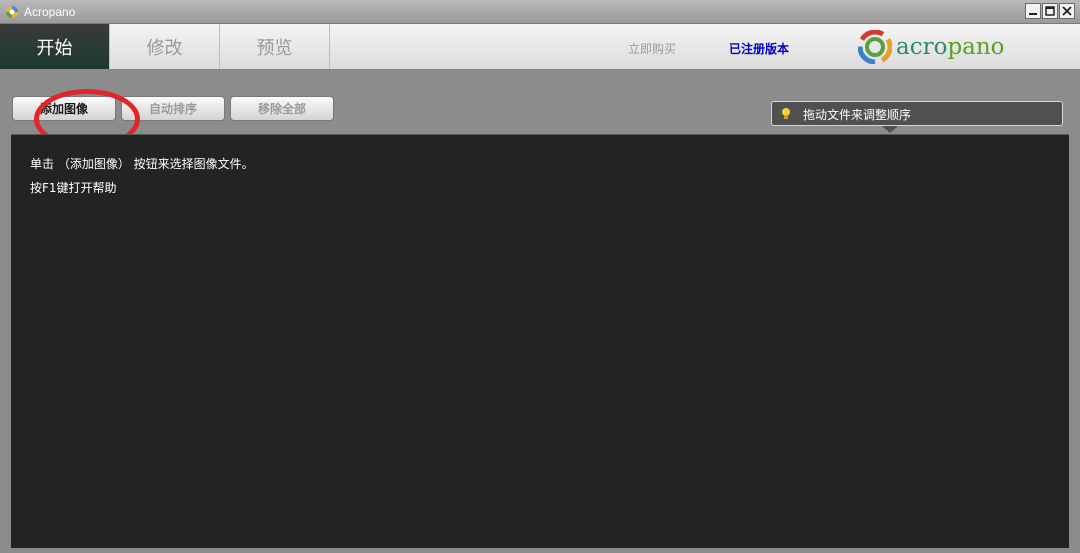  I want to click on maximize-button, so click(1050, 11).